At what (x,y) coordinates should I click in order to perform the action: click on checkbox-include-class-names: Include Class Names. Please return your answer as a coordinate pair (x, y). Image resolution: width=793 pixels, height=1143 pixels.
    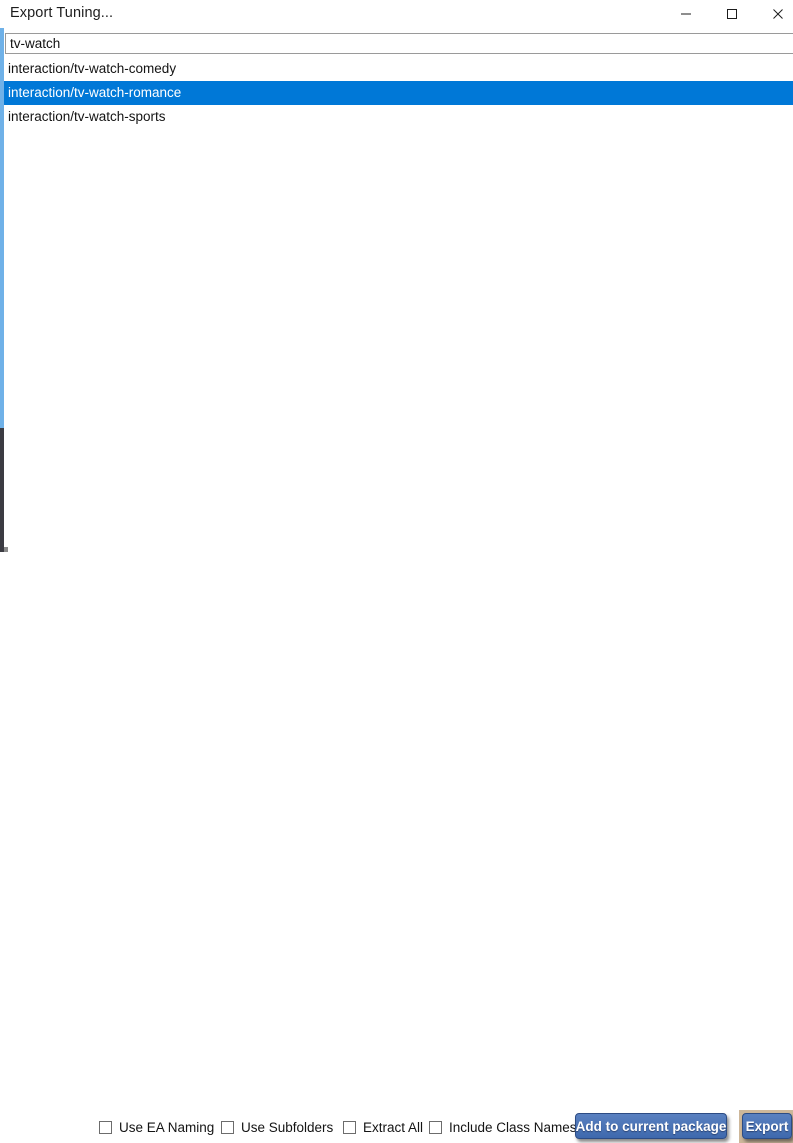
    Looking at the image, I should click on (503, 1127).